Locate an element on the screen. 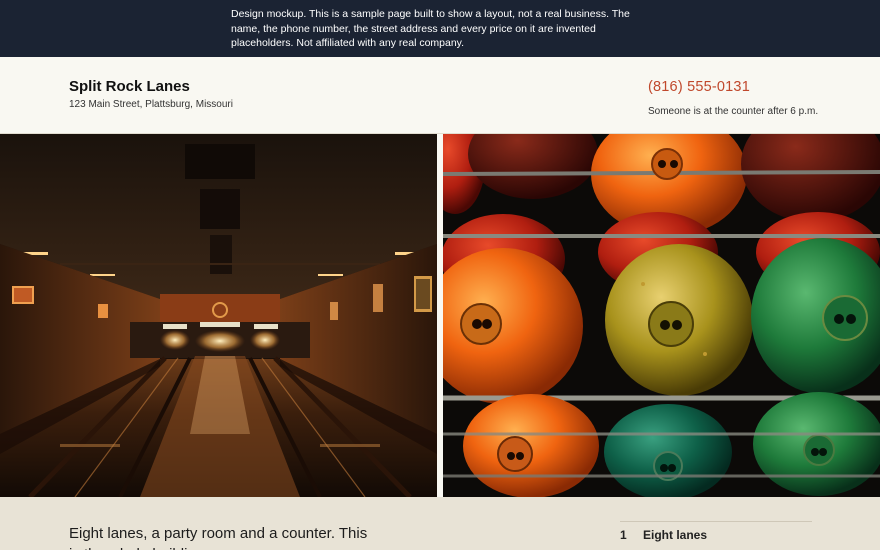 Image resolution: width=880 pixels, height=550 pixels. feature-number: 1 is located at coordinates (623, 535).